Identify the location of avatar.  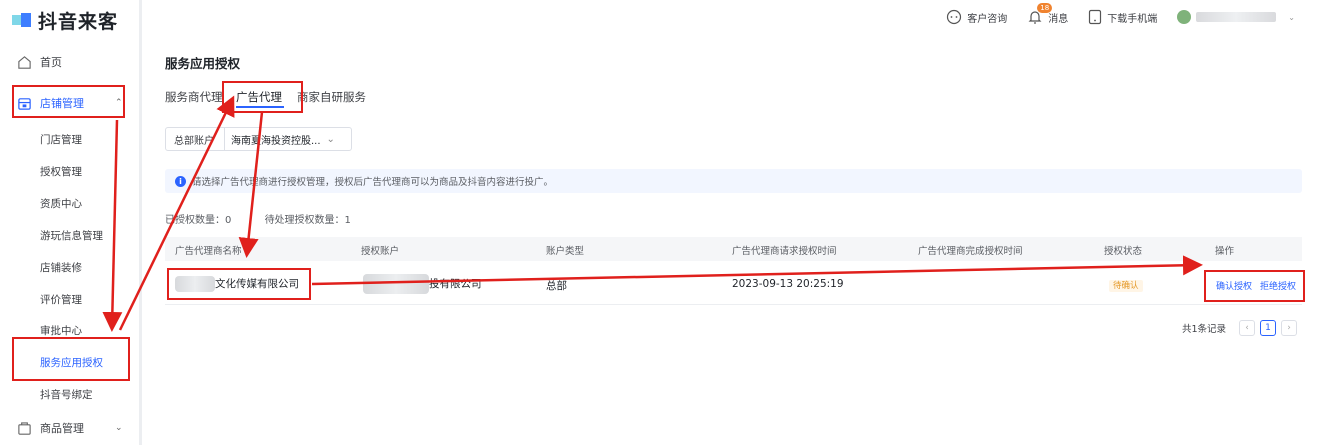
(1184, 17).